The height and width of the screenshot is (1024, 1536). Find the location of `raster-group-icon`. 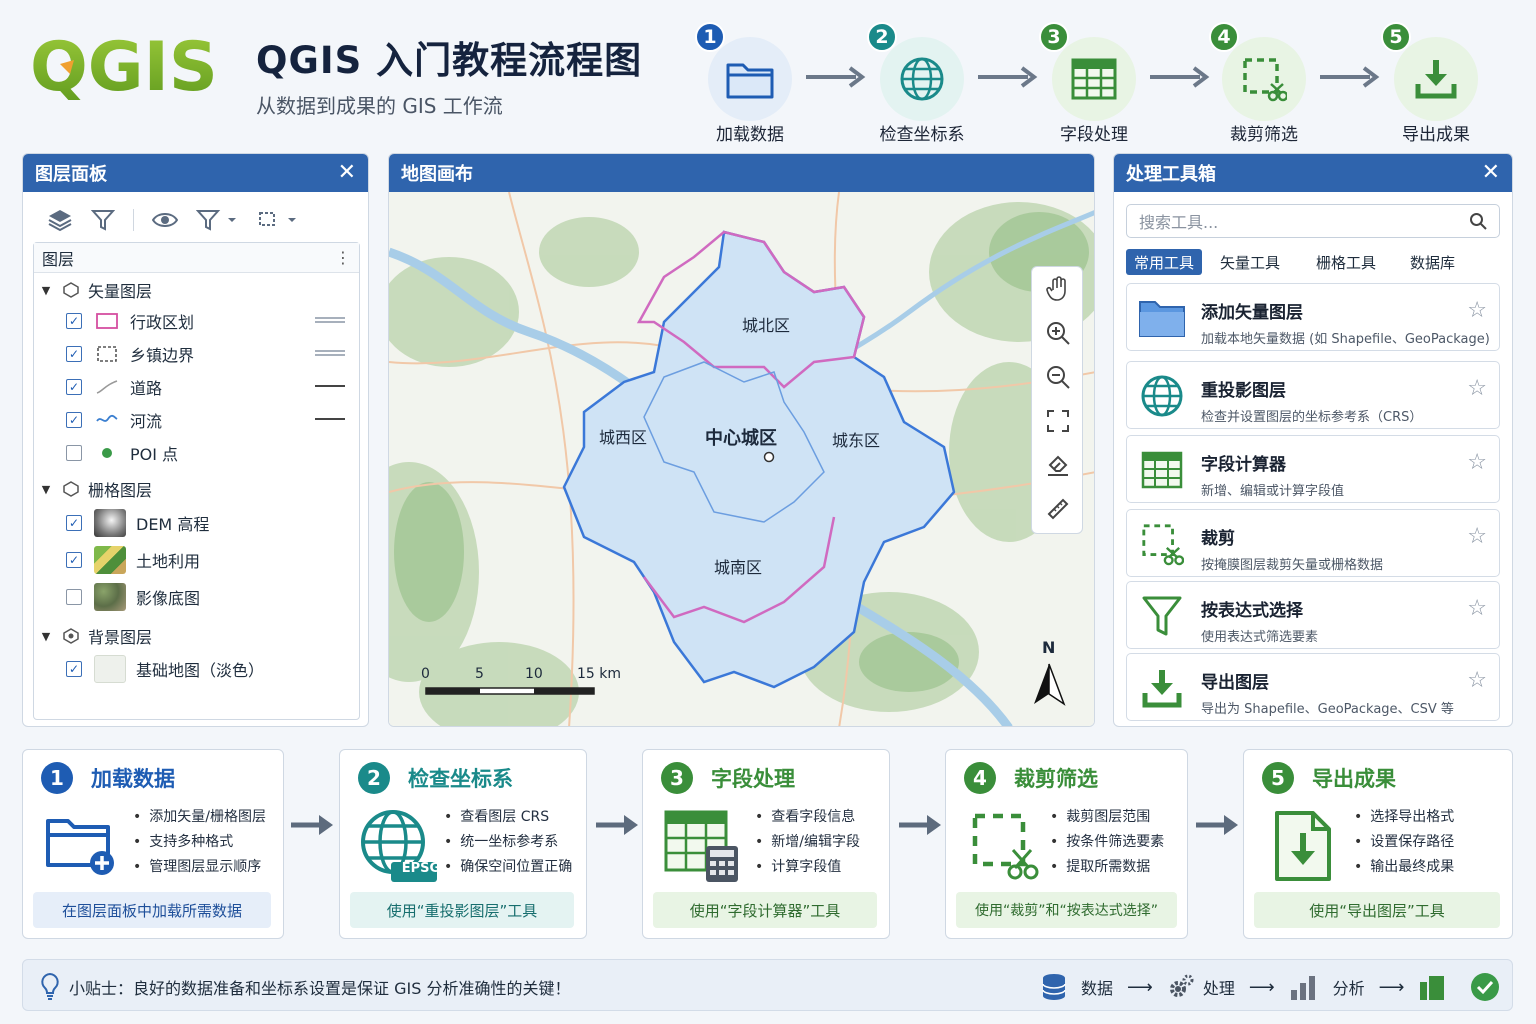

raster-group-icon is located at coordinates (71, 489).